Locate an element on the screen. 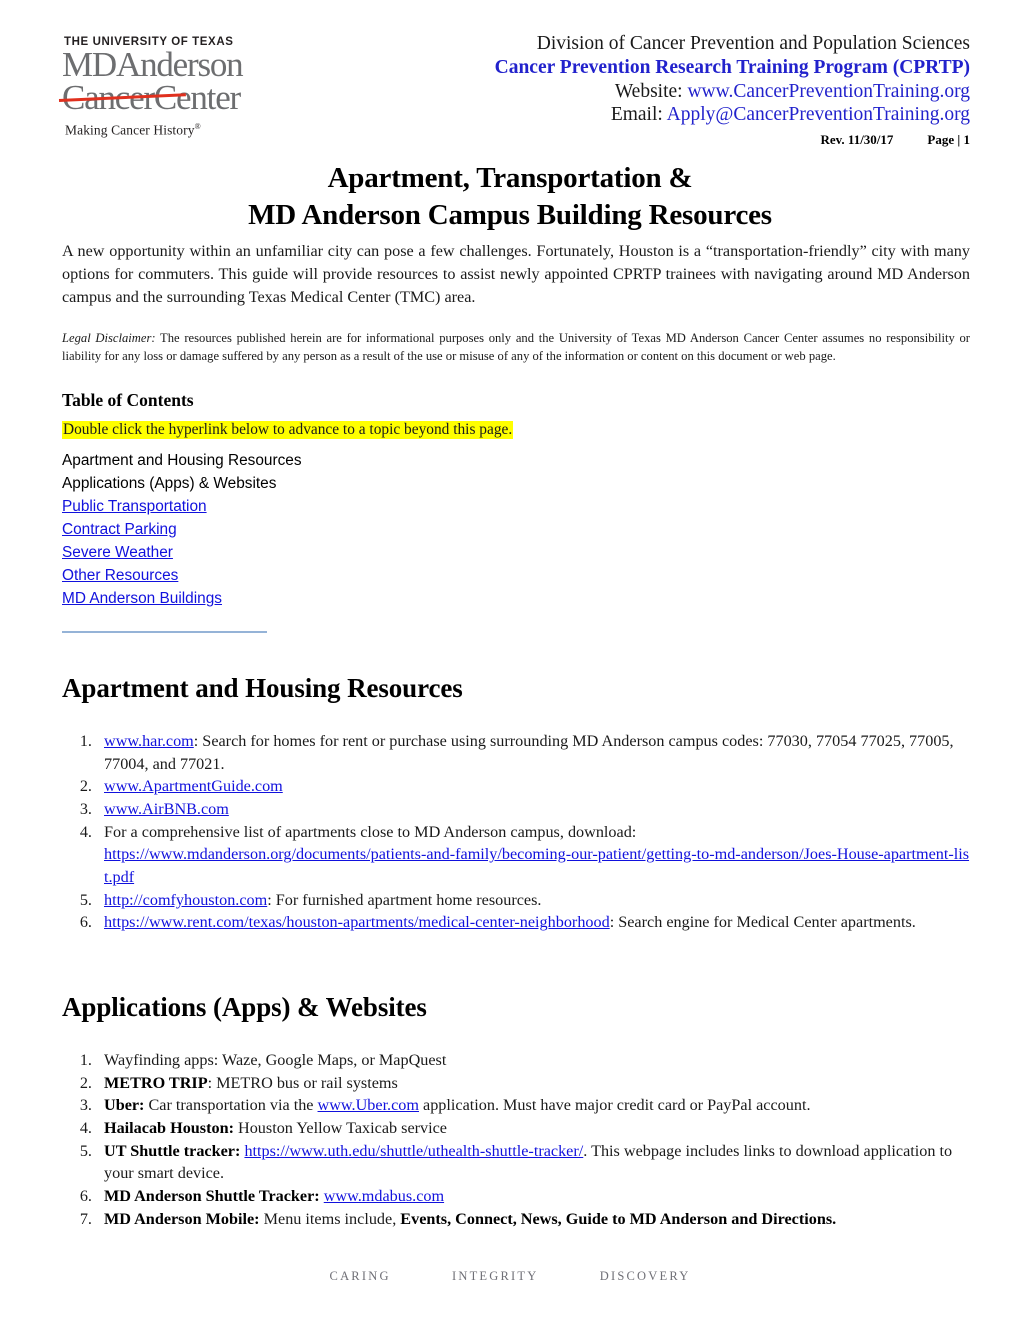 Image resolution: width=1020 pixels, height=1320 pixels. page-footer: CARING INTEGRITY DISCOVERY is located at coordinates (510, 1276).